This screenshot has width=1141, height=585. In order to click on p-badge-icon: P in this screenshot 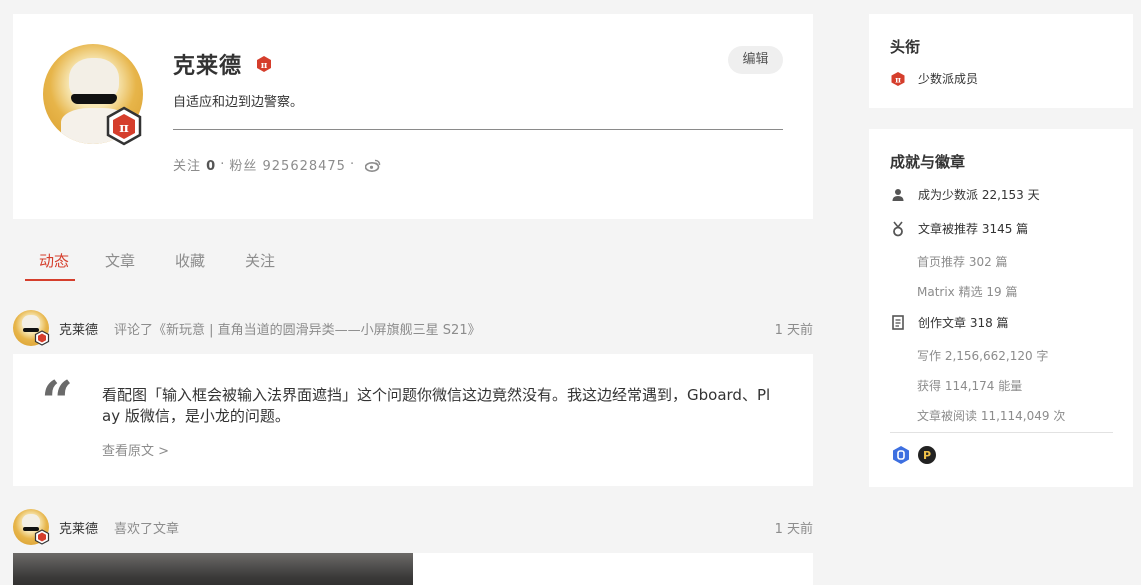, I will do `click(927, 455)`.